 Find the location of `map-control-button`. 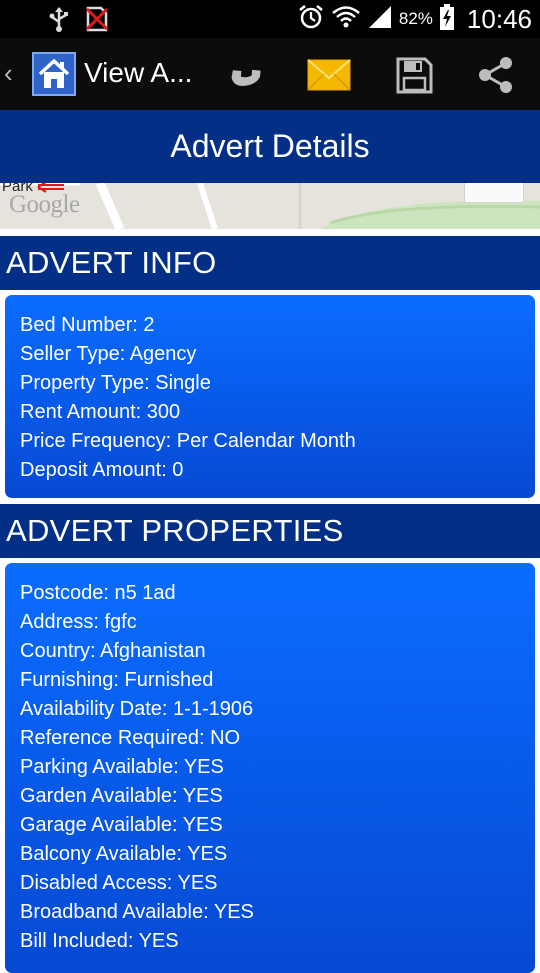

map-control-button is located at coordinates (494, 193).